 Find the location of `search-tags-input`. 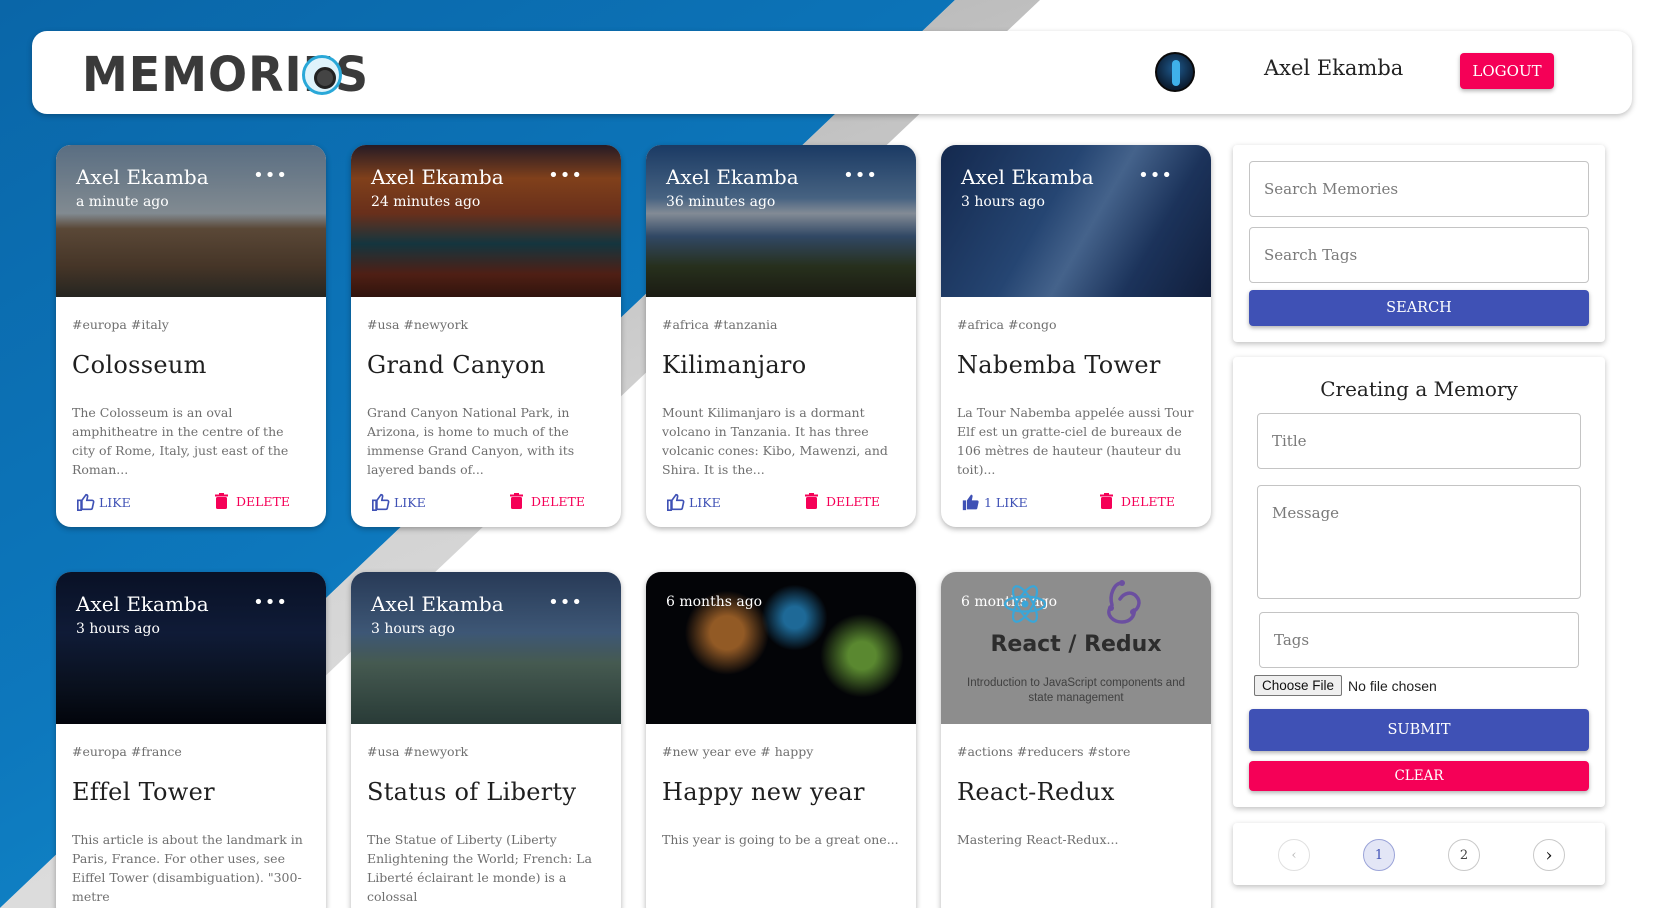

search-tags-input is located at coordinates (1419, 255).